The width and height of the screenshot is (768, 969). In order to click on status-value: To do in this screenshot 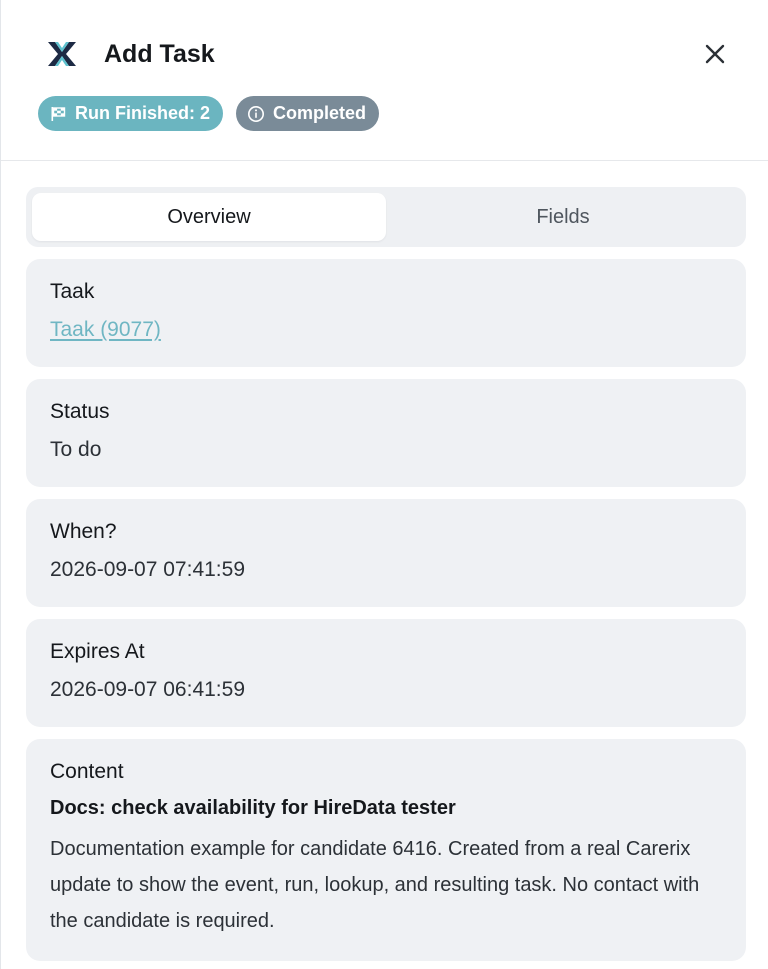, I will do `click(76, 449)`.